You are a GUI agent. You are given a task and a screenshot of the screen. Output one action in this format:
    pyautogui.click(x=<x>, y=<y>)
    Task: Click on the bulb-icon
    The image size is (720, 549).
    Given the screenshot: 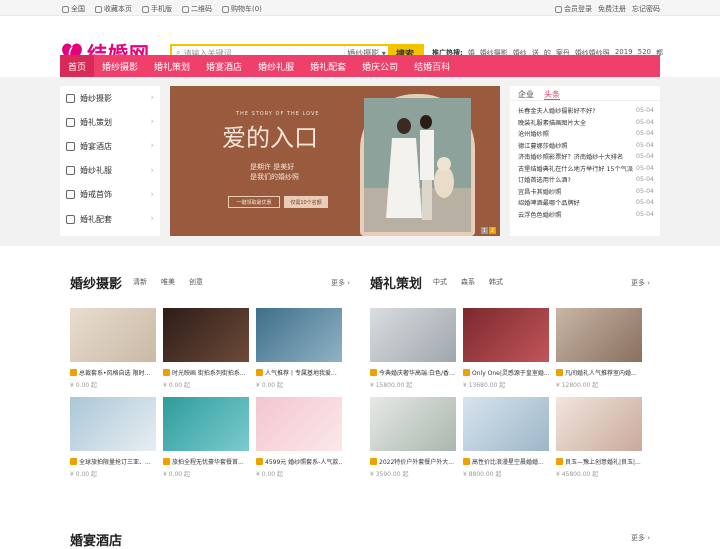 What is the action you would take?
    pyautogui.click(x=70, y=122)
    